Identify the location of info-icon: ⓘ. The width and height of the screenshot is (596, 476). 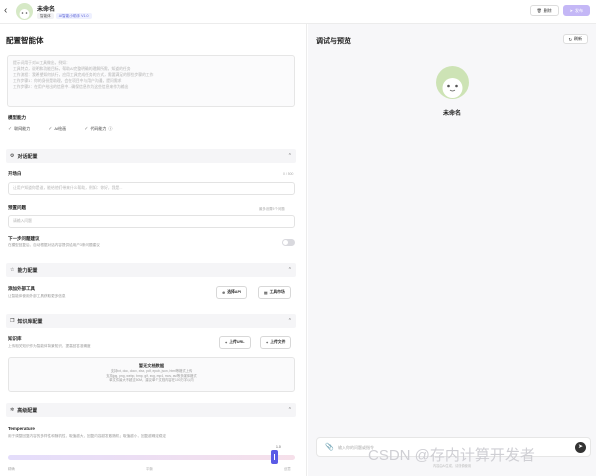
(110, 128).